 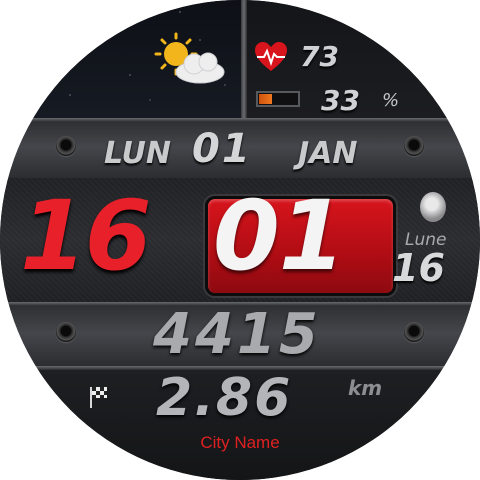 I want to click on steps-value: 4415, so click(x=237, y=334).